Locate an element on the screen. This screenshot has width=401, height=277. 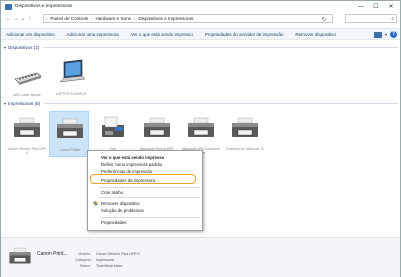
devices-folder-icon is located at coordinates (8, 6).